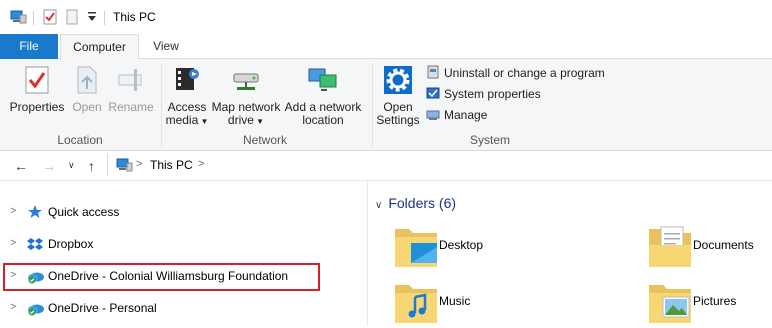 The height and width of the screenshot is (328, 772). I want to click on new-folder-quick-icon, so click(72, 18).